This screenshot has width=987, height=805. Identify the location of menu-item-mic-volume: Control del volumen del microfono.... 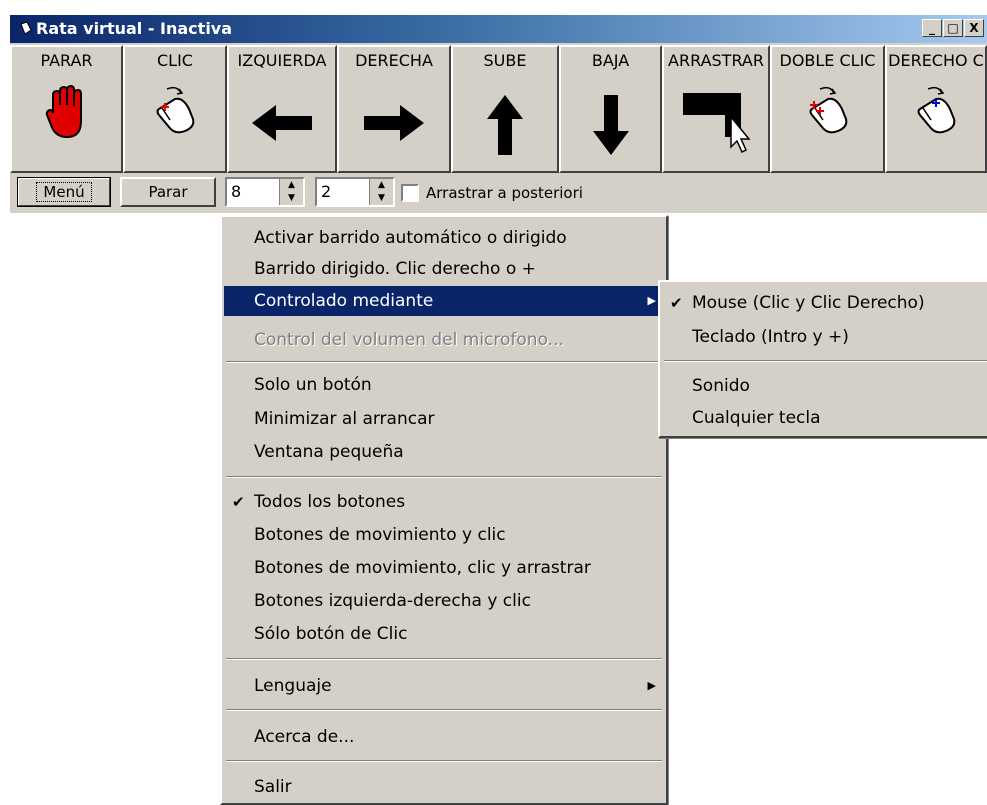
(409, 340).